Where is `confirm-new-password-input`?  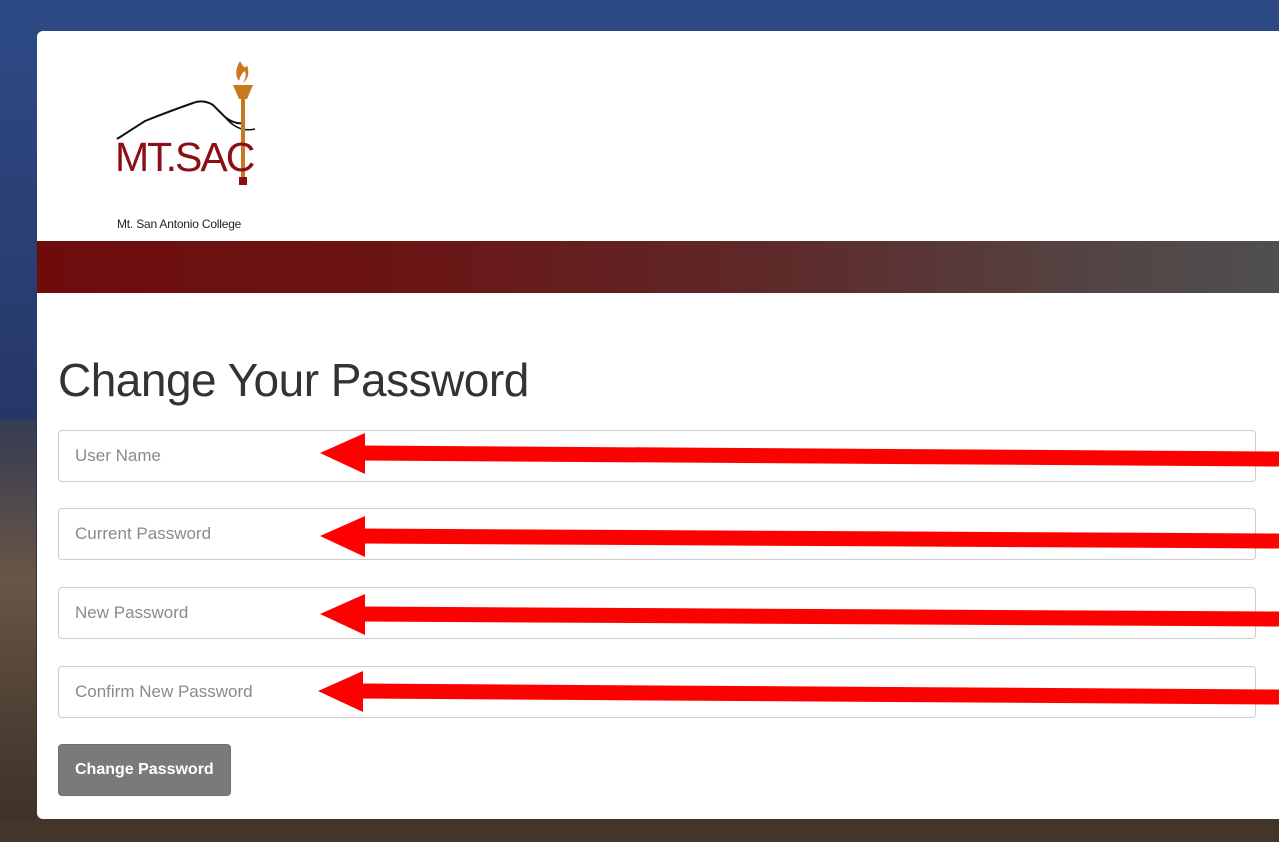
confirm-new-password-input is located at coordinates (657, 692).